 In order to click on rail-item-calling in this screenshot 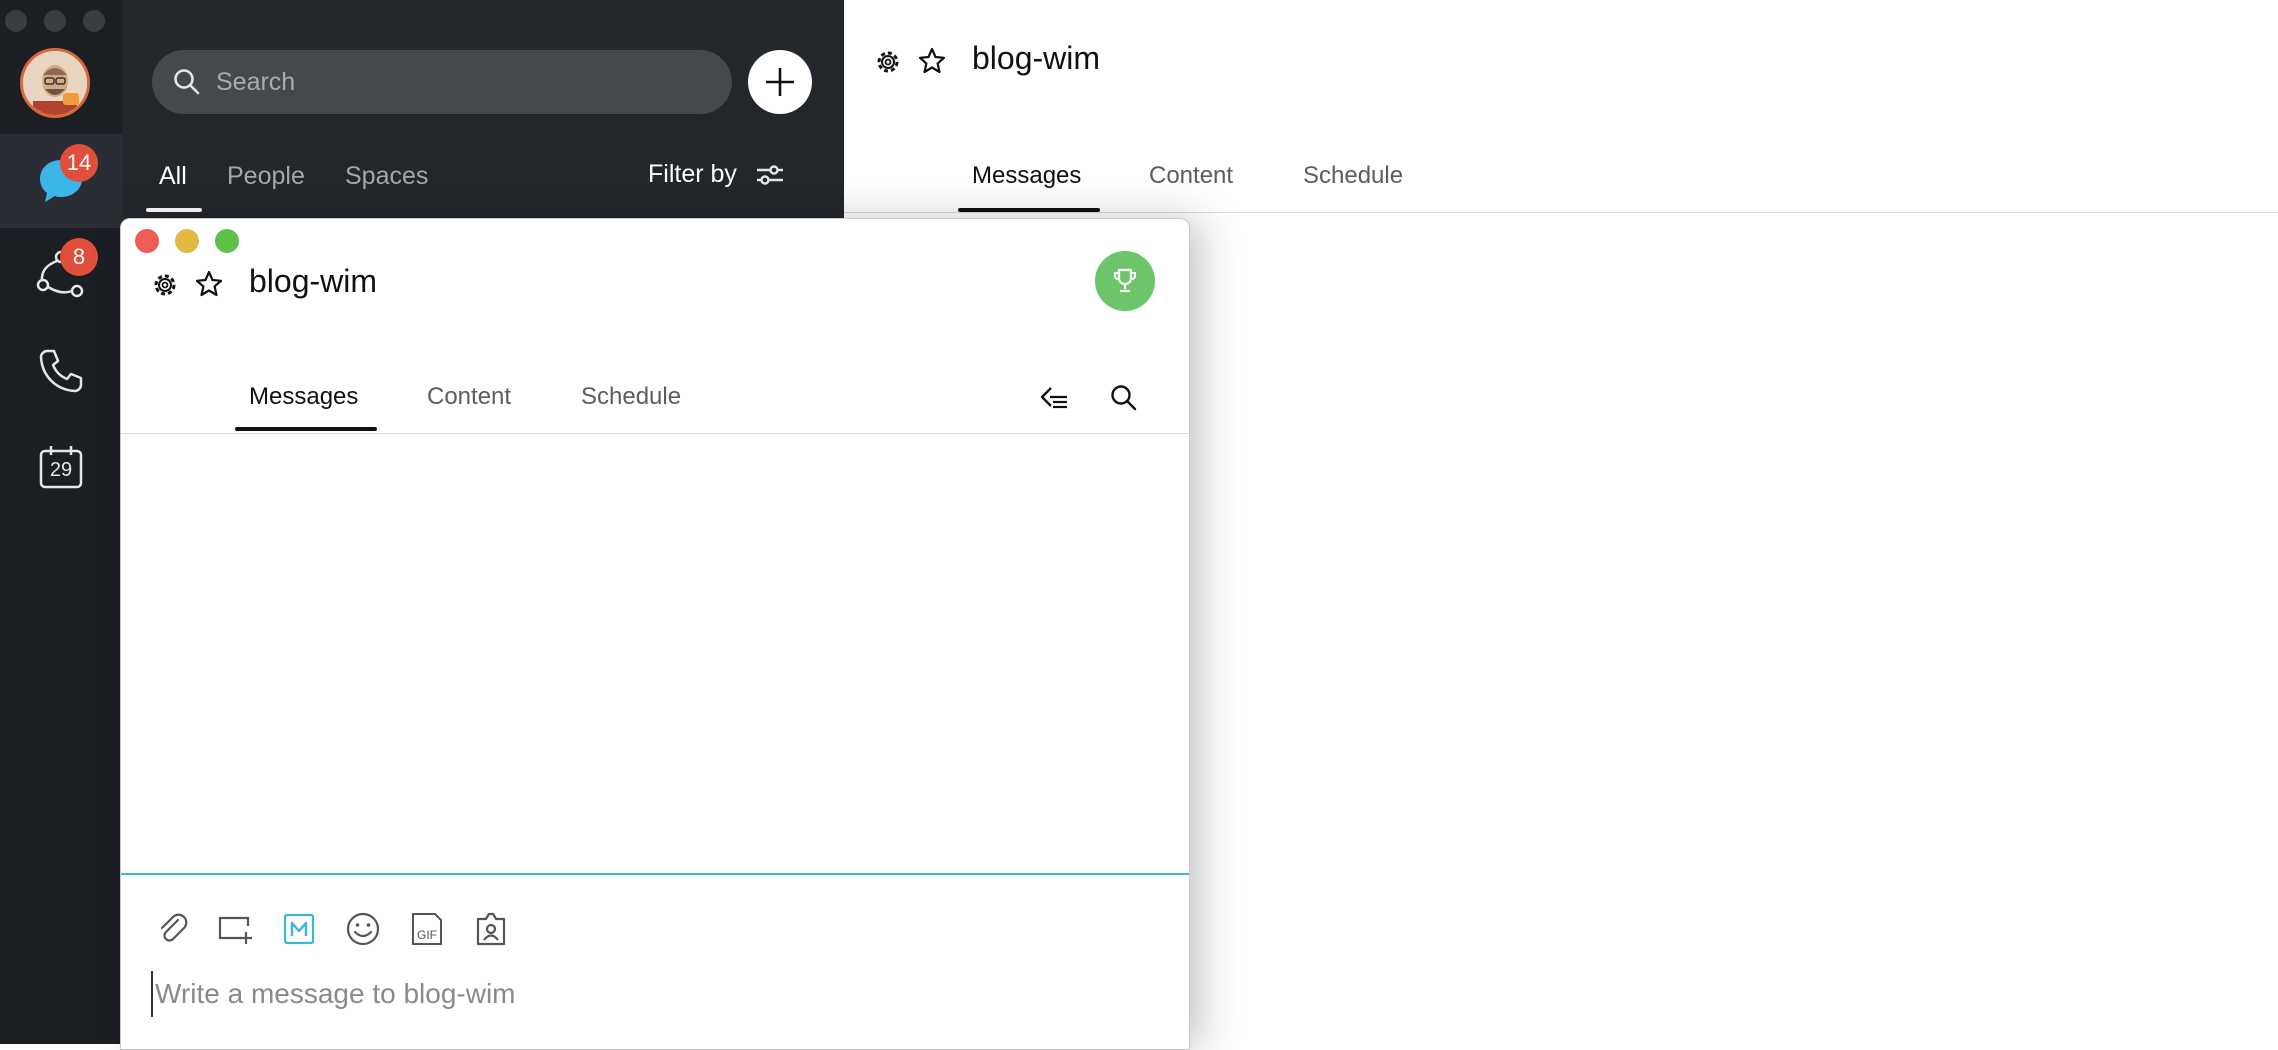, I will do `click(61, 371)`.